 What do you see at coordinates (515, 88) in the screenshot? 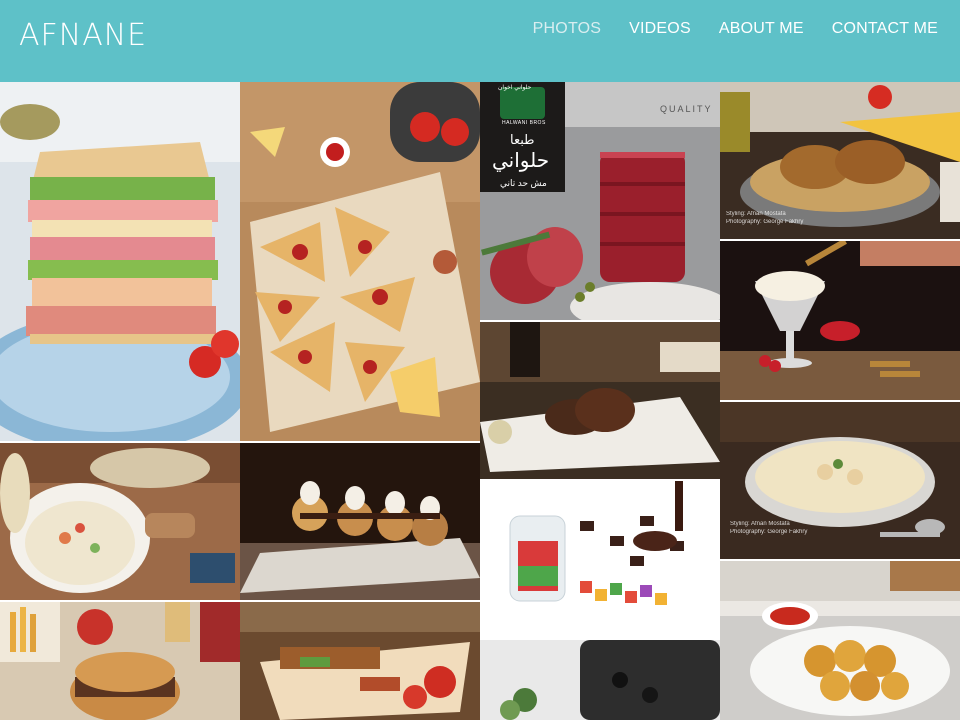
I see `halwani-brand-ar: حلواني اخوان` at bounding box center [515, 88].